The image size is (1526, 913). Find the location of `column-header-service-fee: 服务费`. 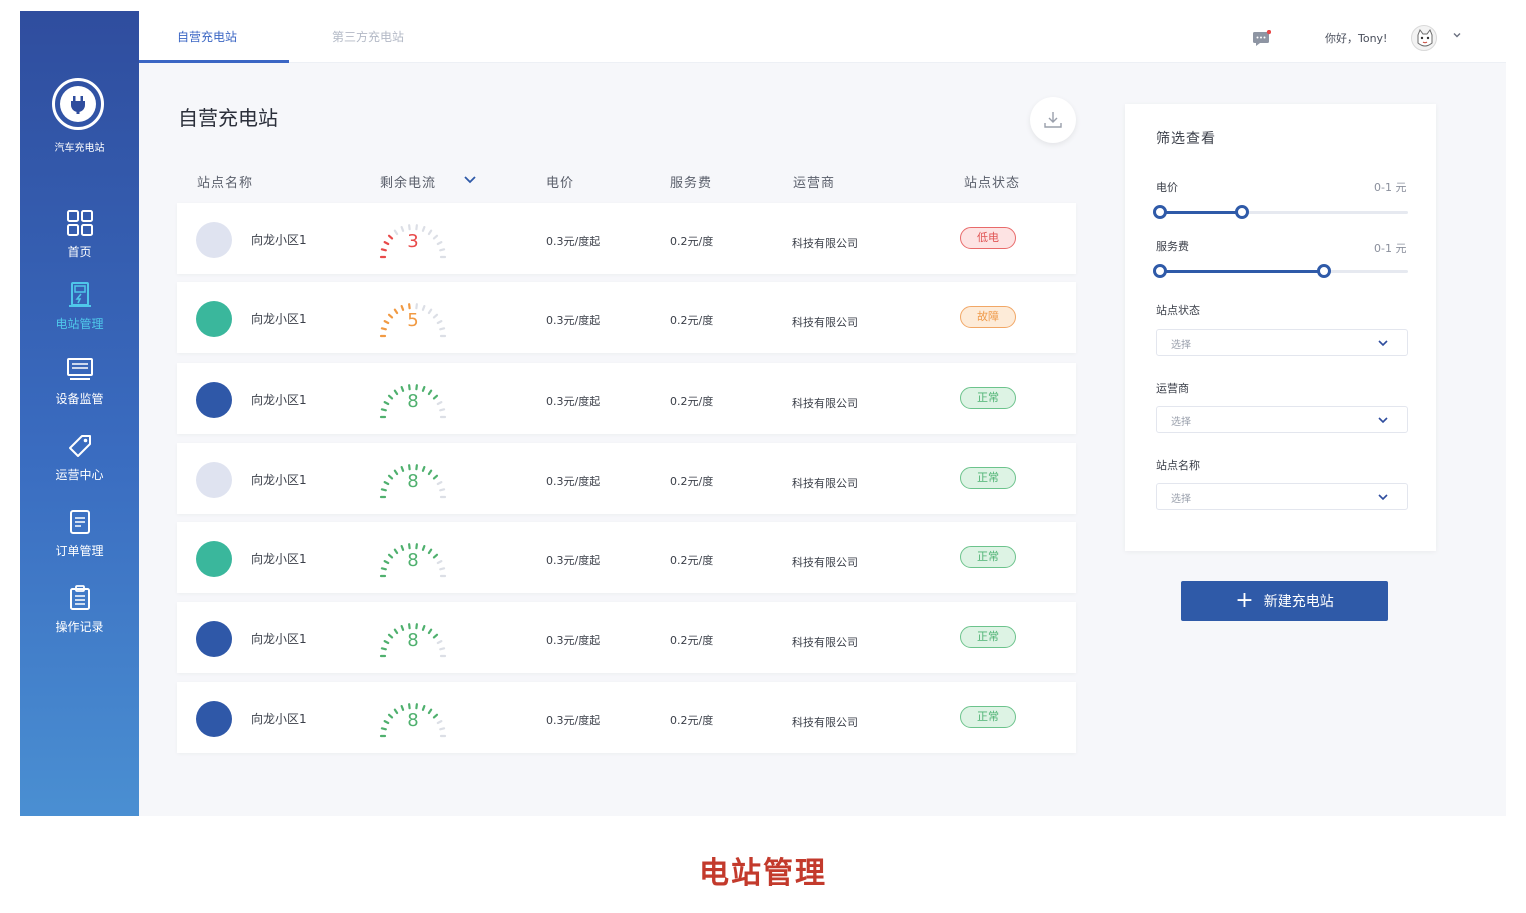

column-header-service-fee: 服务费 is located at coordinates (691, 183).